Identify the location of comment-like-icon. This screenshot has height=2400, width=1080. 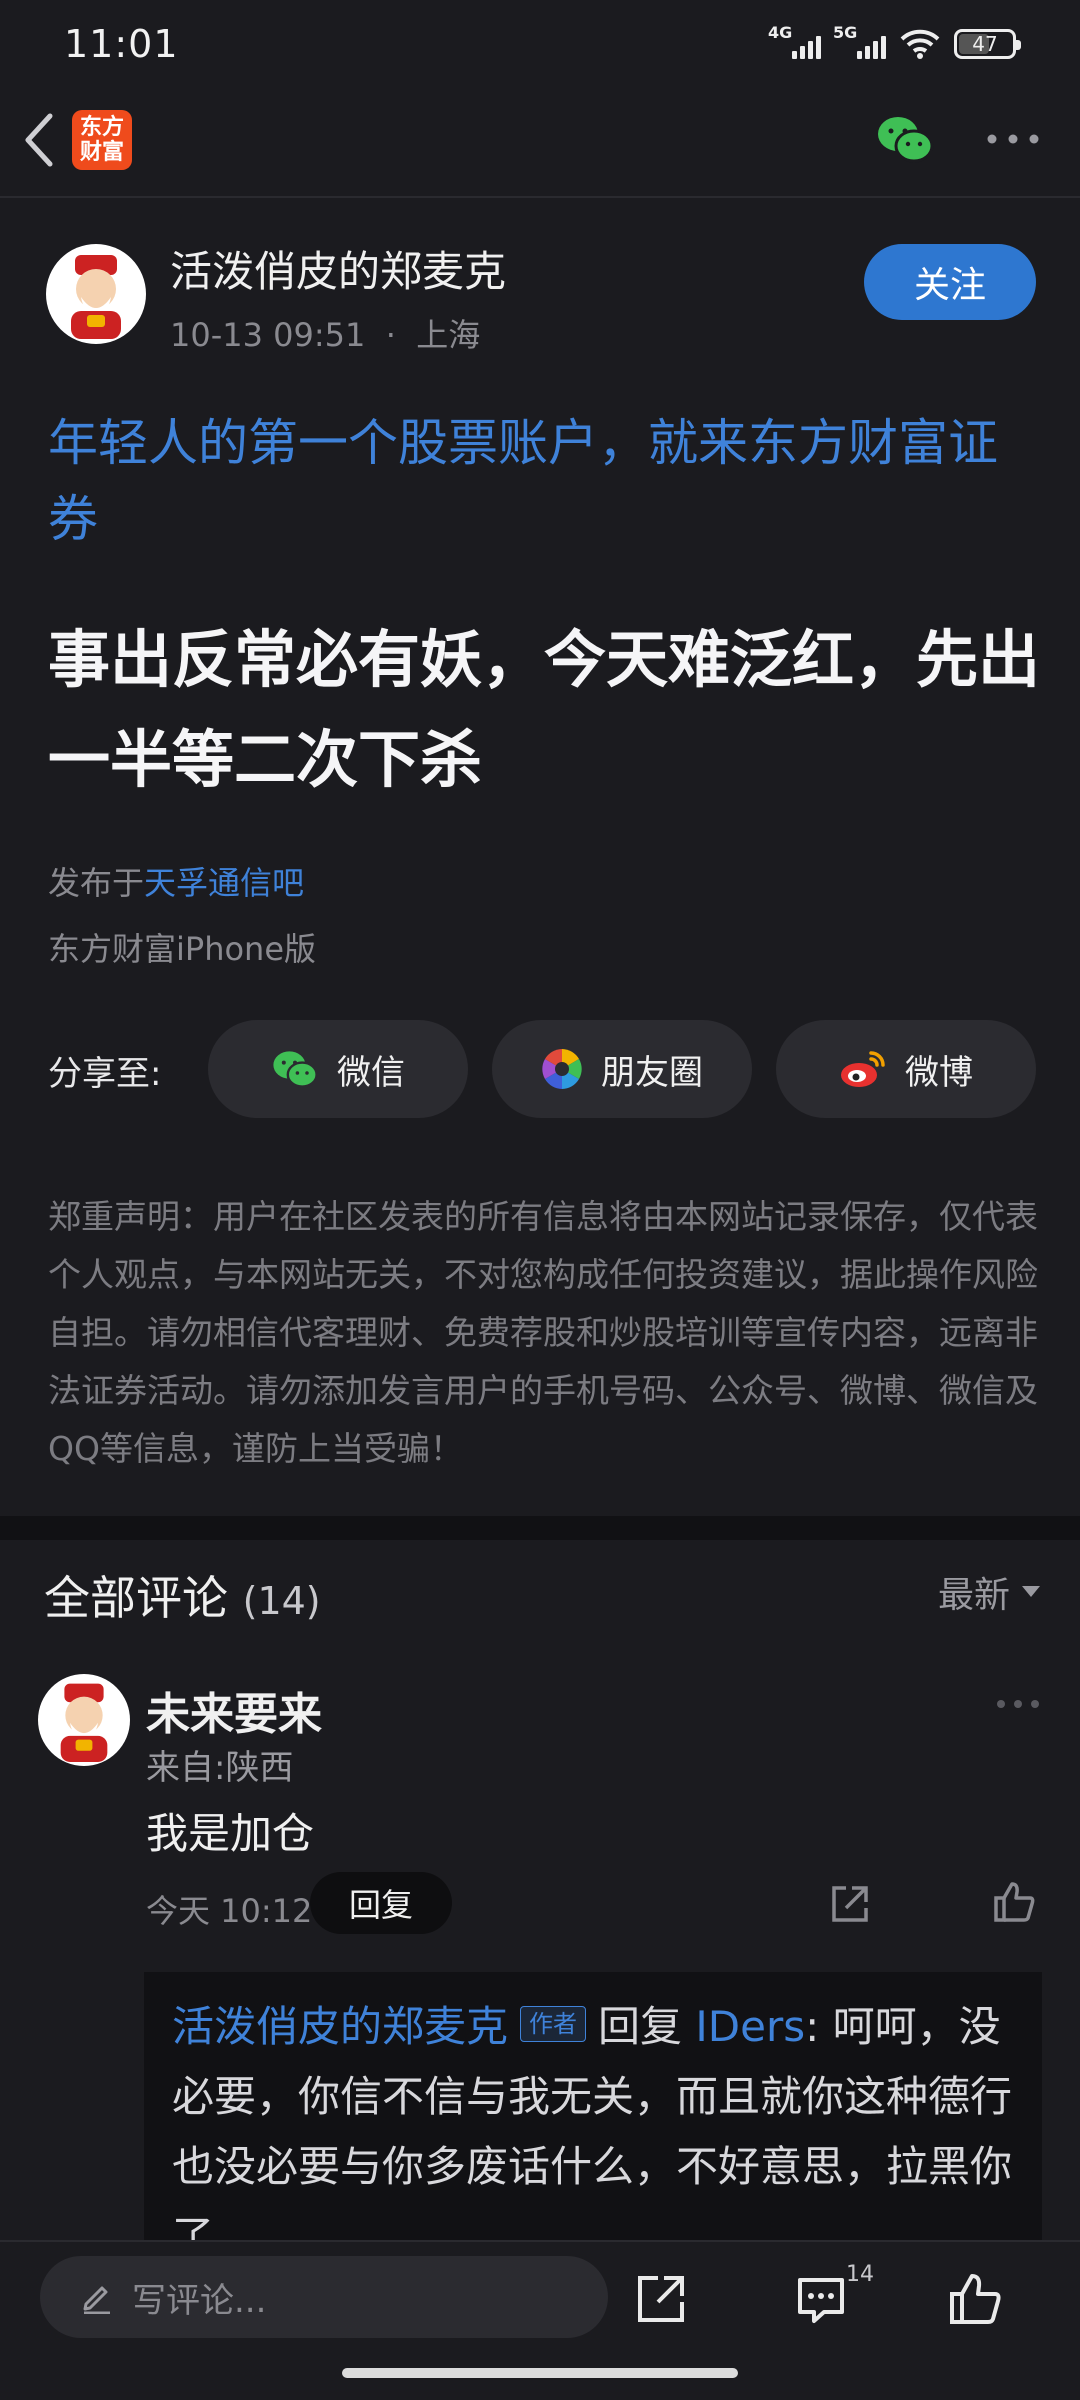
(1014, 1902).